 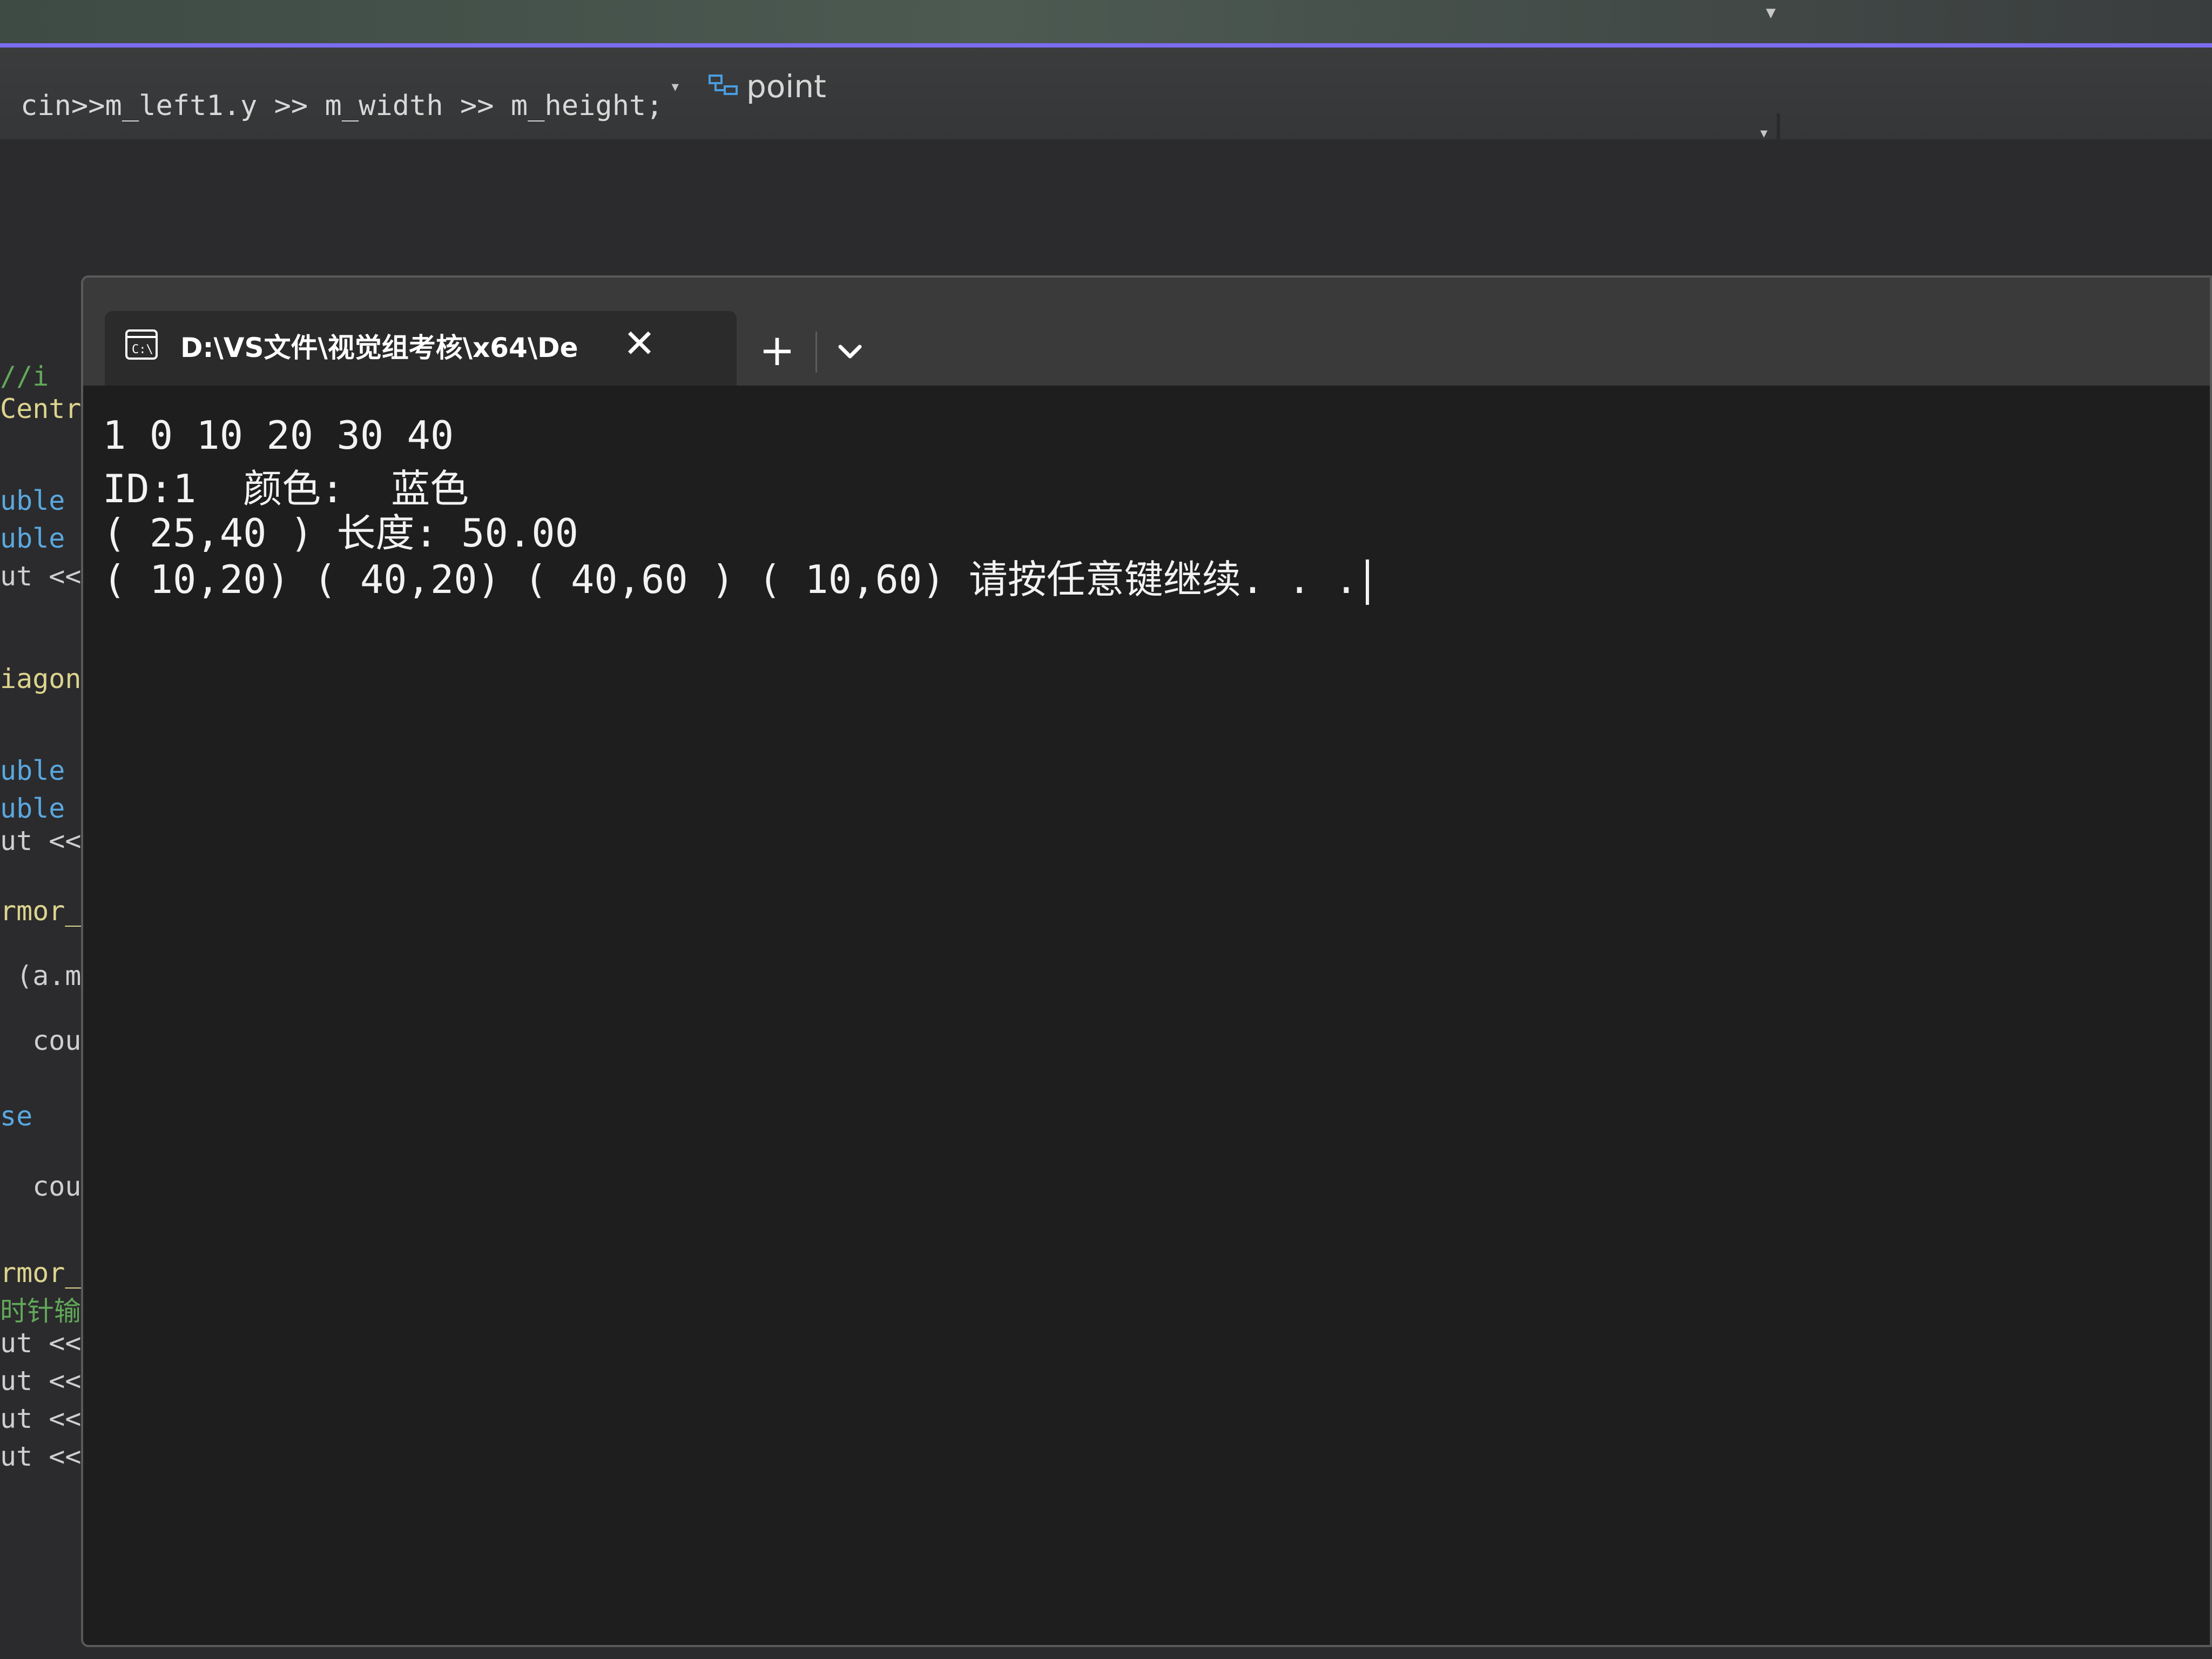 What do you see at coordinates (32, 808) in the screenshot?
I see `code-fragment: uble` at bounding box center [32, 808].